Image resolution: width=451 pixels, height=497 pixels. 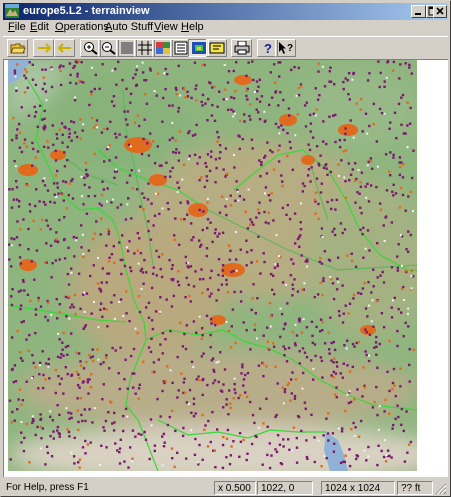 I want to click on open-button, so click(x=17, y=48).